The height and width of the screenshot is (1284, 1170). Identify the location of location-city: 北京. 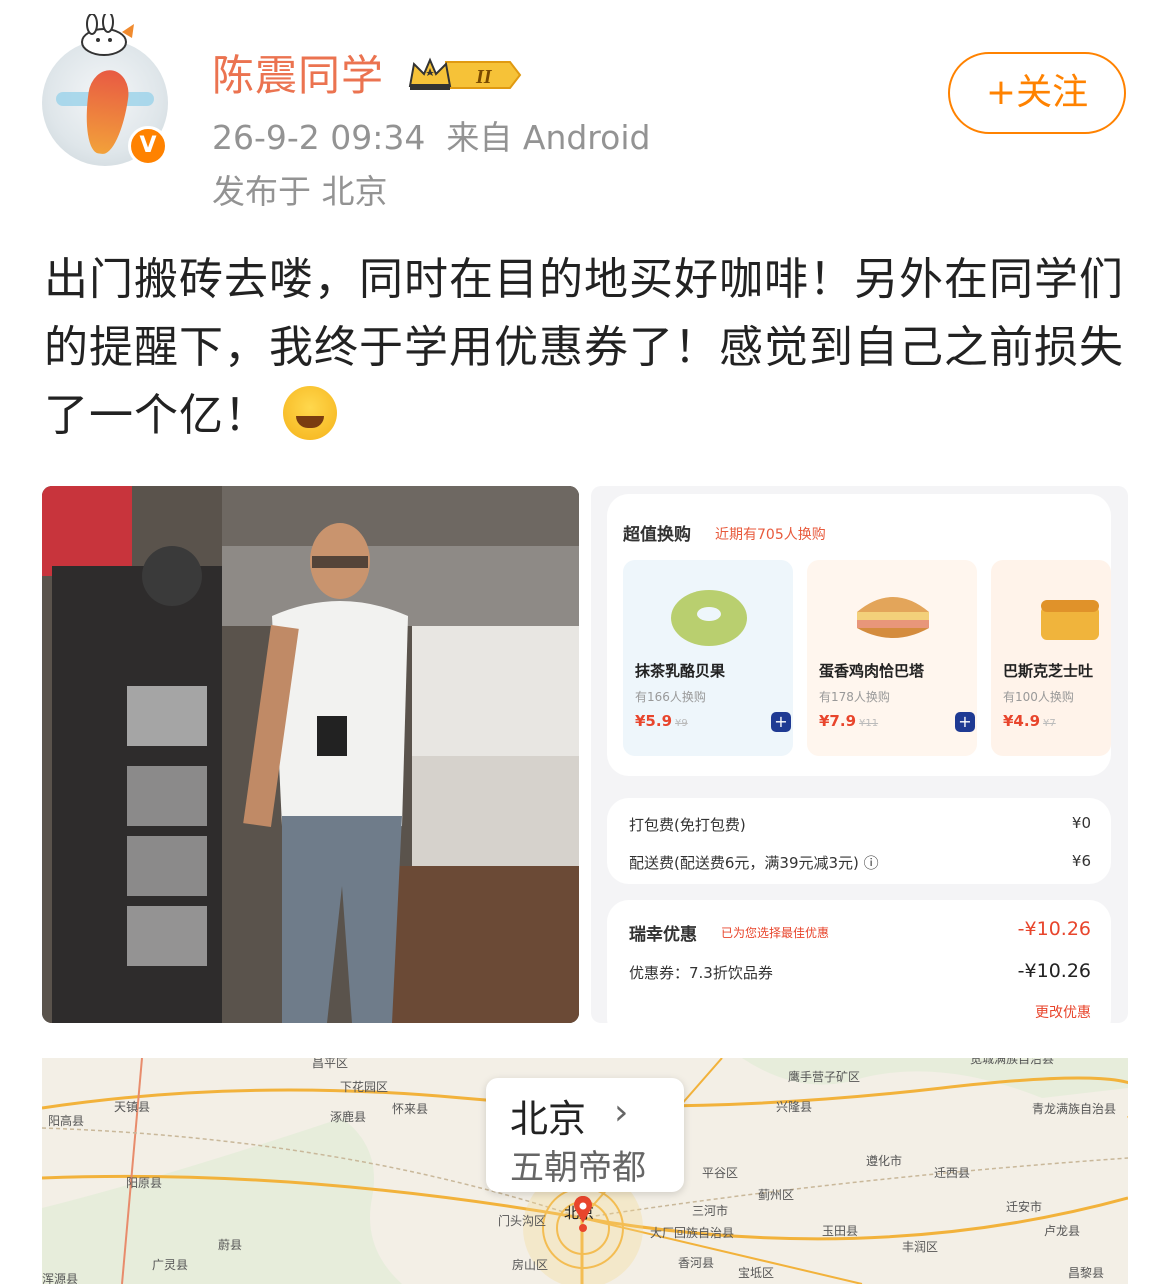
(548, 1119).